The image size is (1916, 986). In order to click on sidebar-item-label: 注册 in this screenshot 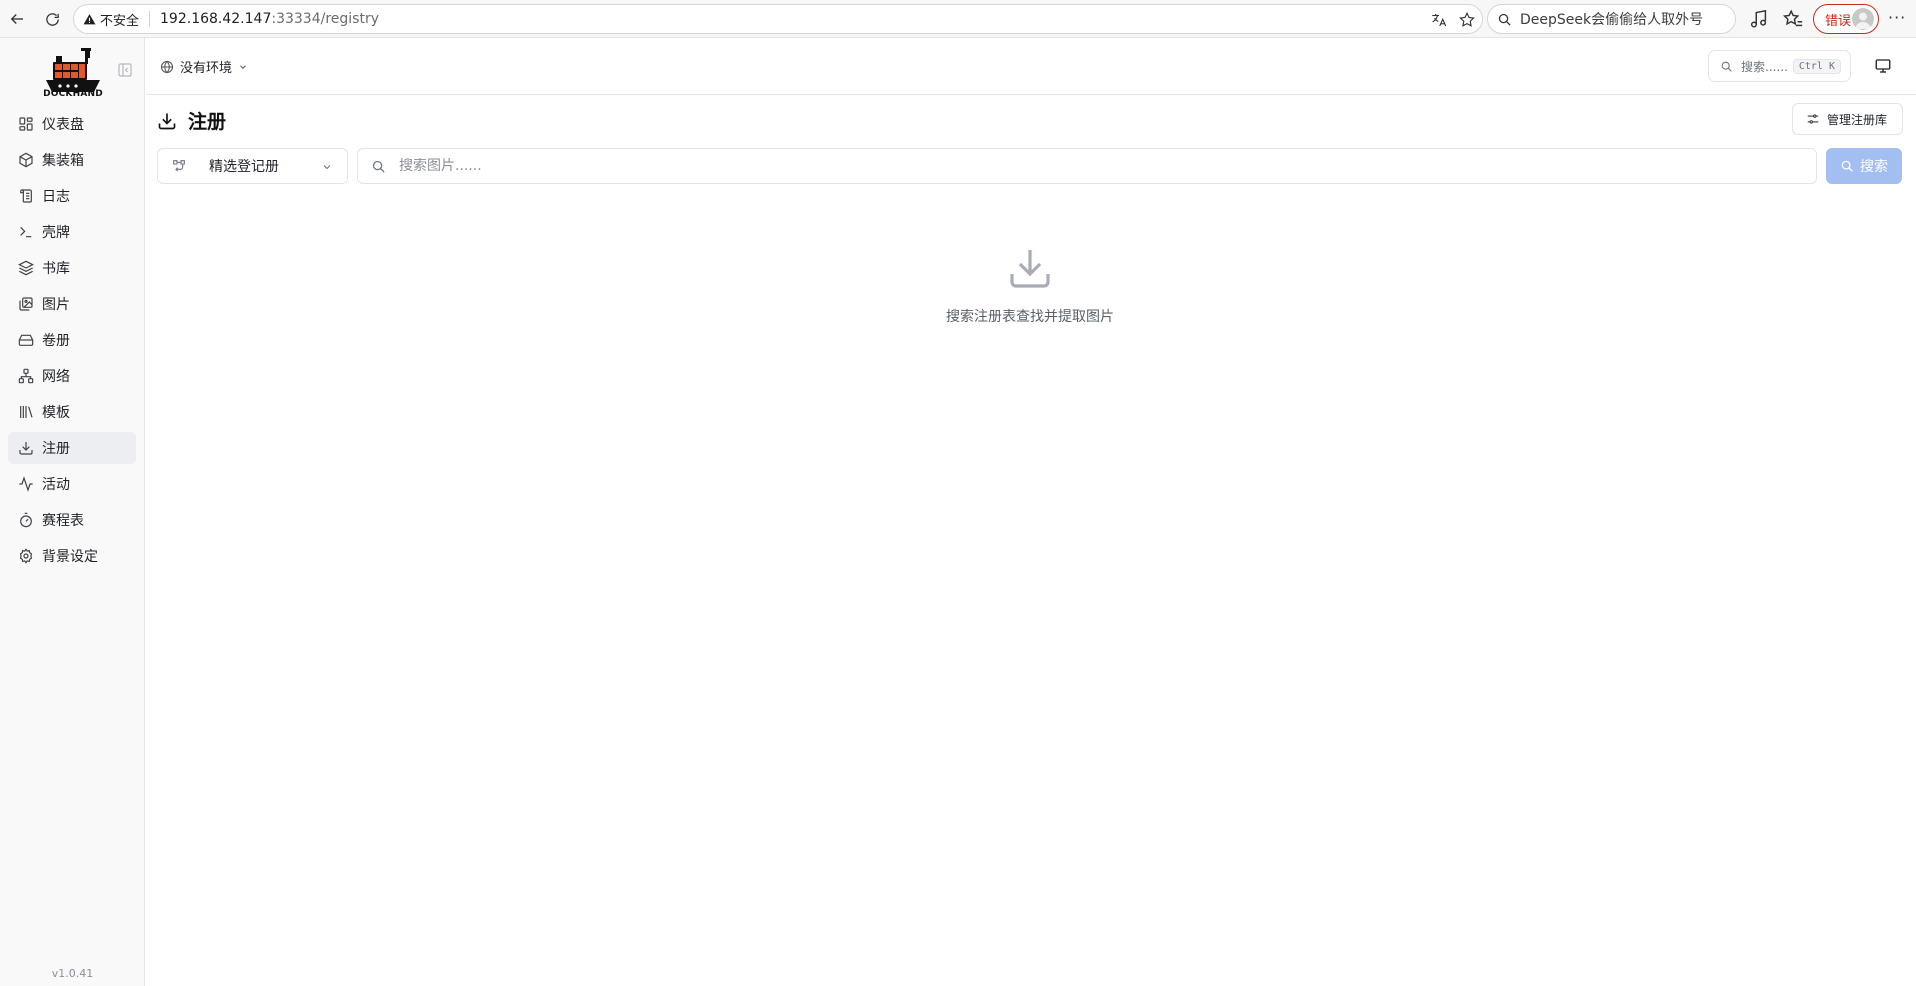, I will do `click(56, 449)`.